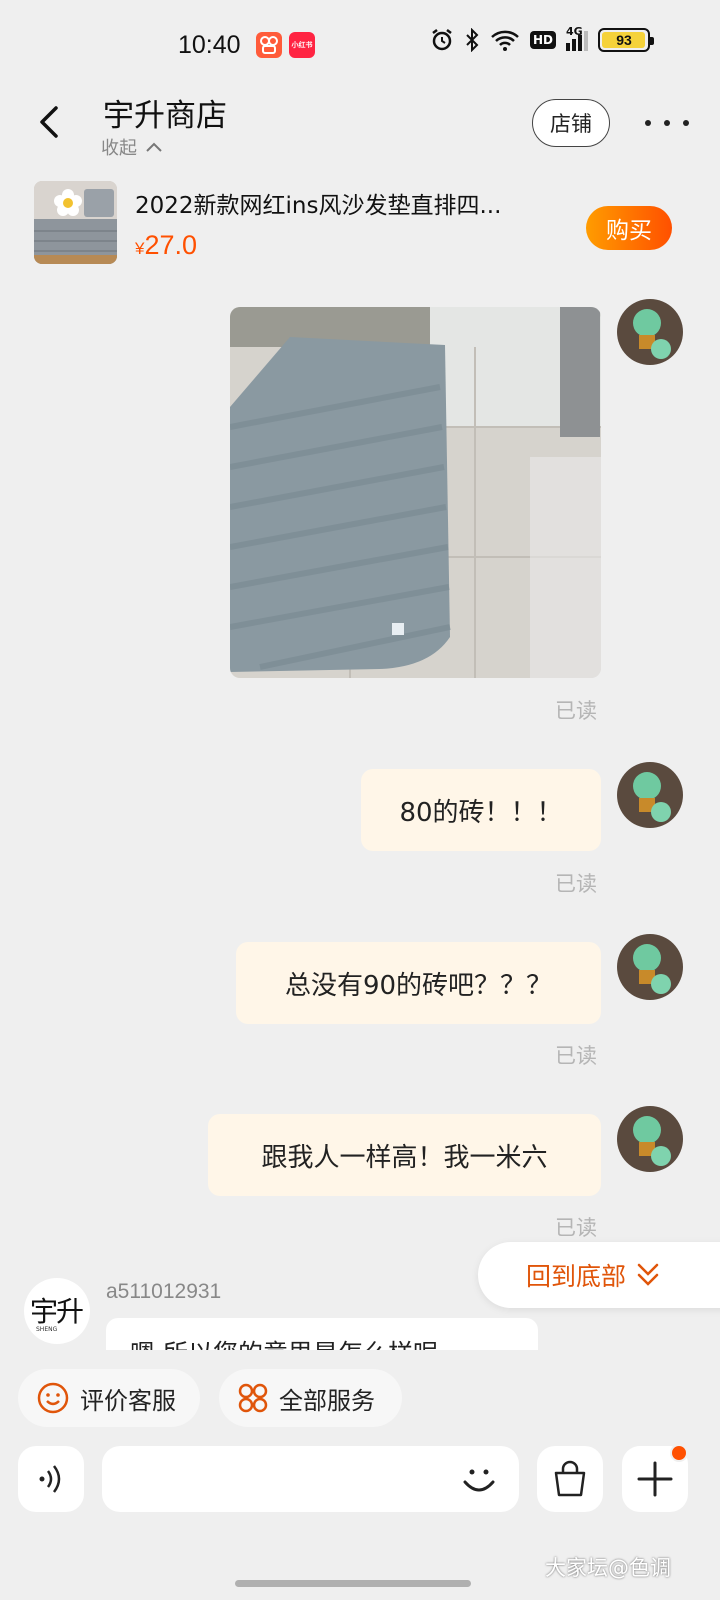 The width and height of the screenshot is (720, 1600). I want to click on status-icons: HD 4G 93, so click(542, 38).